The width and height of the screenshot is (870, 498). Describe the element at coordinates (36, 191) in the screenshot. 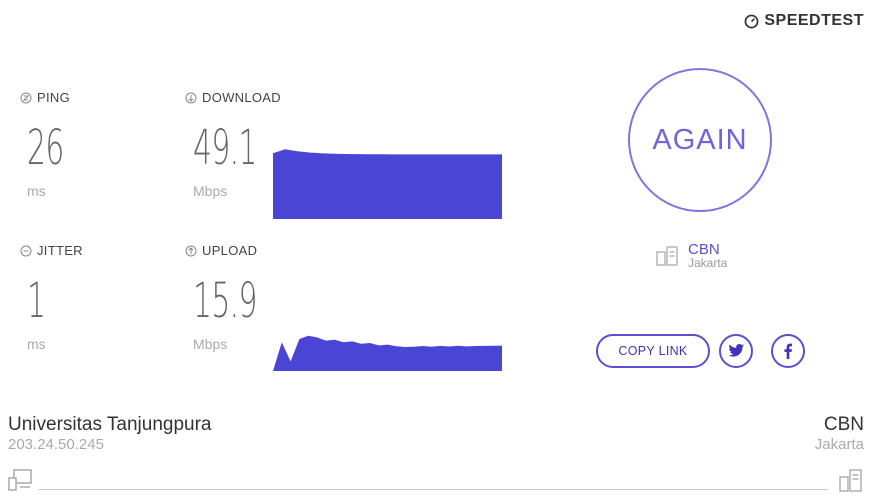

I see `ping-unit: ms` at that location.